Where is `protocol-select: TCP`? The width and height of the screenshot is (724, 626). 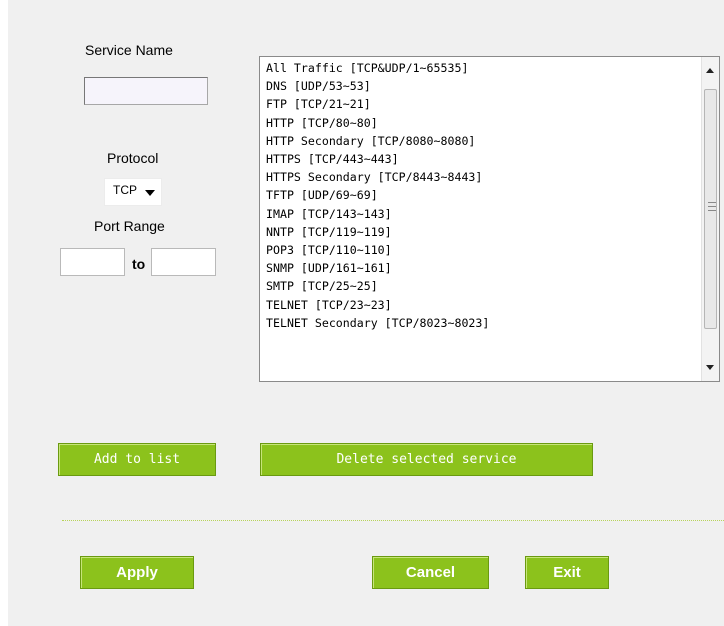 protocol-select: TCP is located at coordinates (133, 192).